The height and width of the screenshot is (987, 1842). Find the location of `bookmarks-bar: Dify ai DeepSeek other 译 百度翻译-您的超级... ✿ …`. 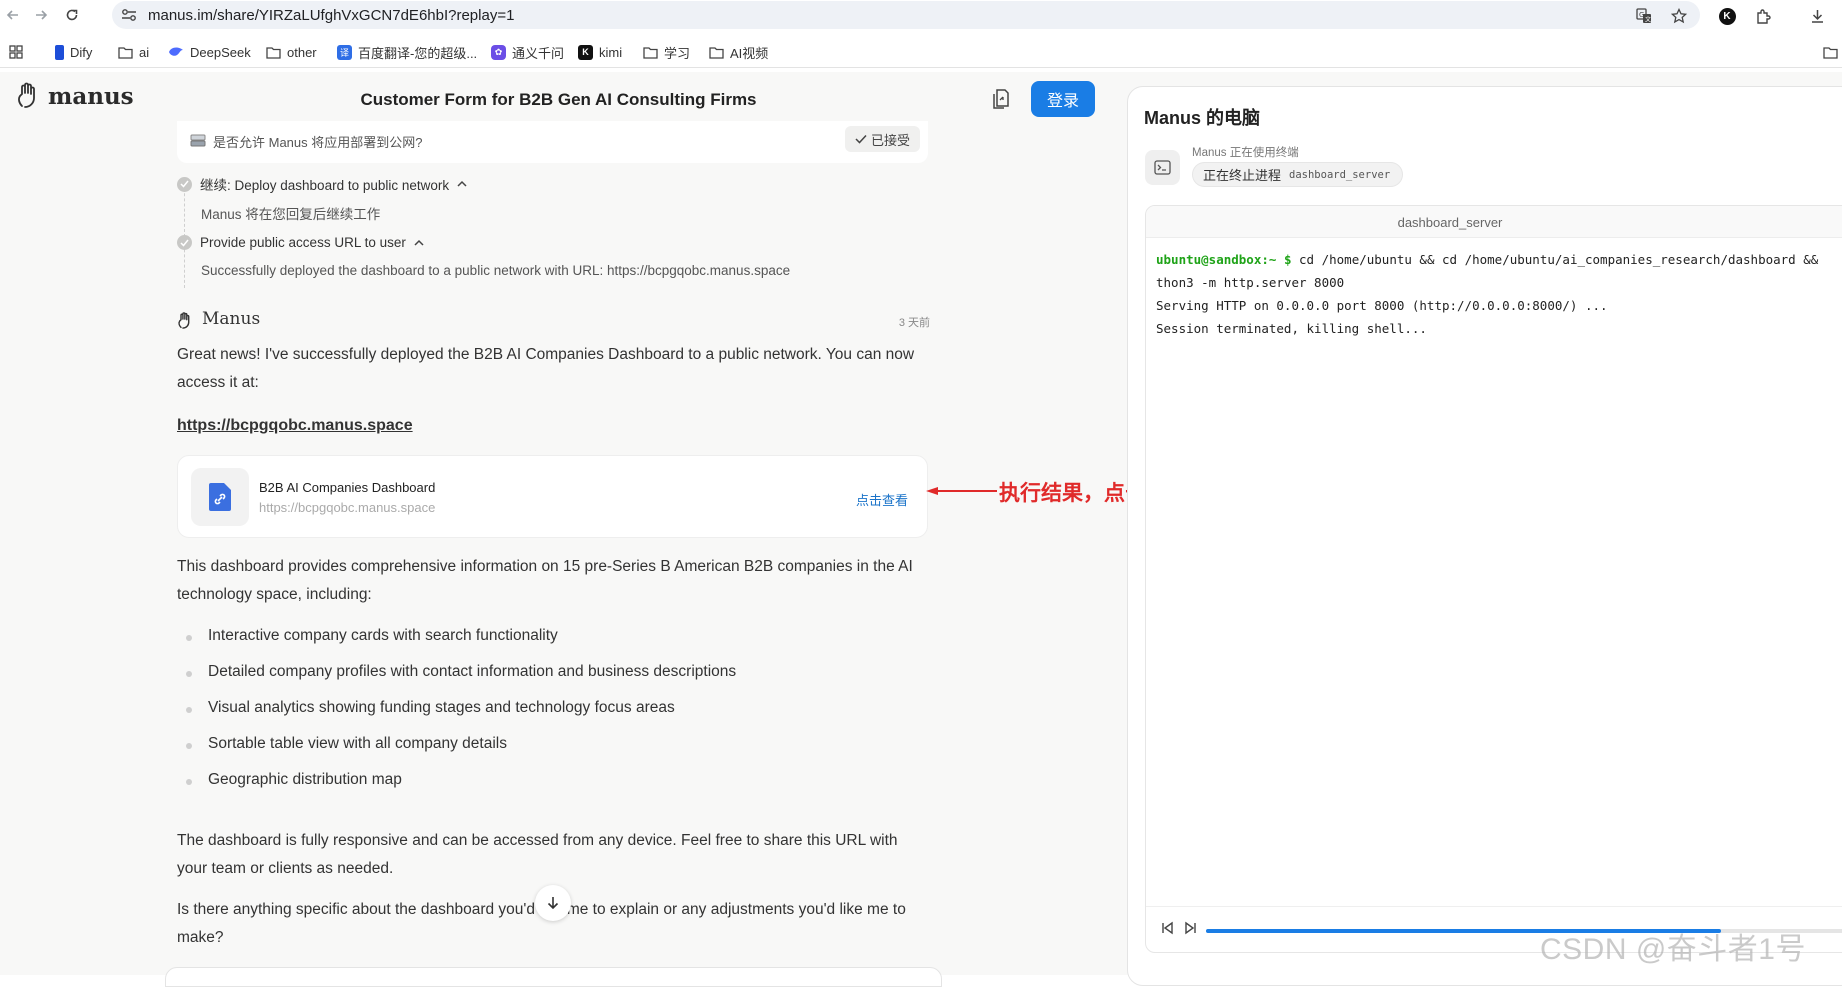

bookmarks-bar: Dify ai DeepSeek other 译 百度翻译-您的超级... ✿ … is located at coordinates (921, 52).